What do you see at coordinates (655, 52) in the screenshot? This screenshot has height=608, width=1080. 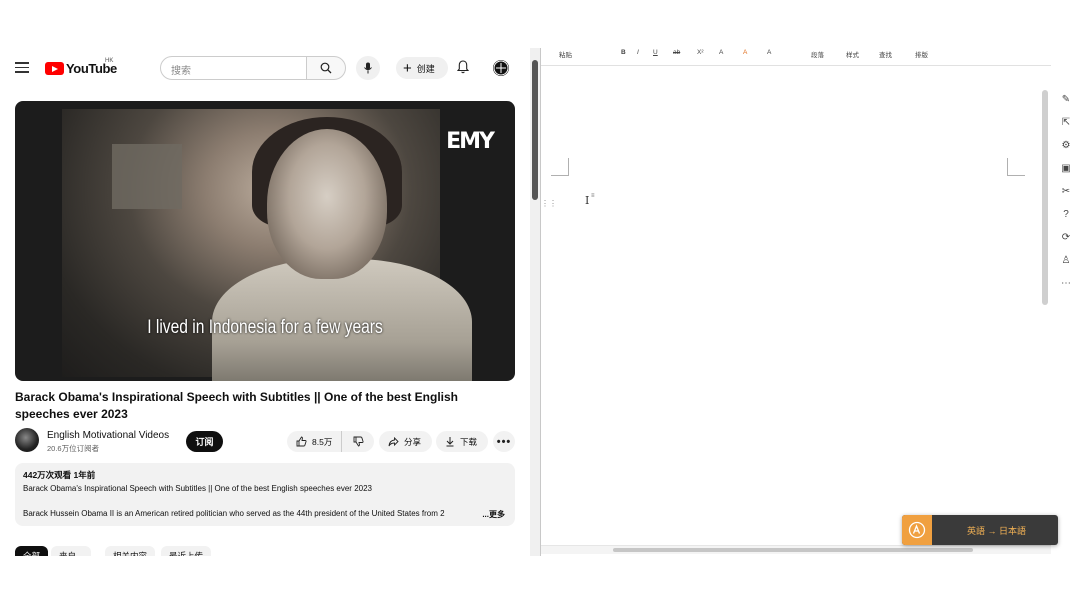 I see `underline-button: U` at bounding box center [655, 52].